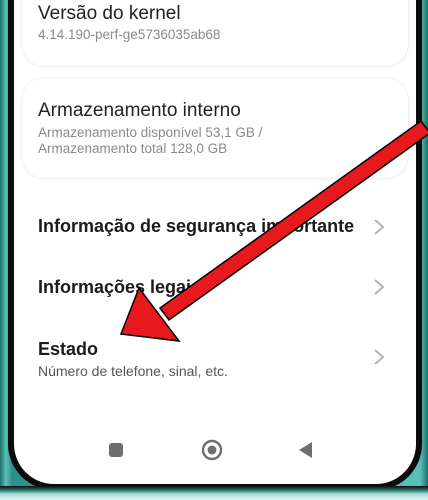  Describe the element at coordinates (214, 493) in the screenshot. I see `phone-bottom-edge` at that location.